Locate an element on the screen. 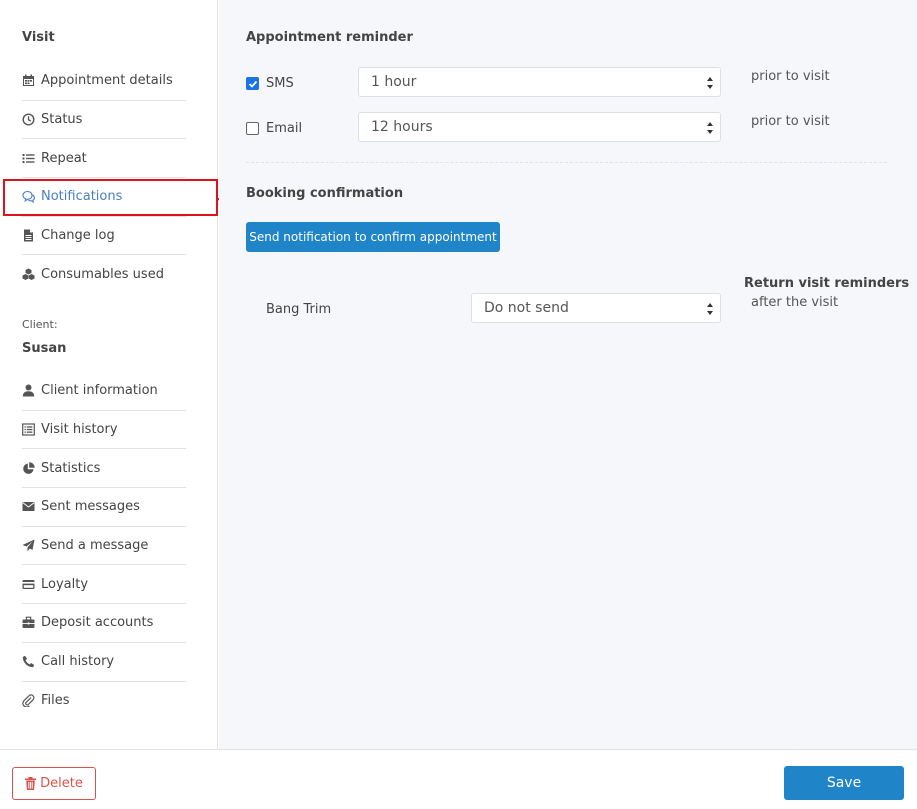 The height and width of the screenshot is (809, 917). sidebar-item-label: Consumables used is located at coordinates (102, 275).